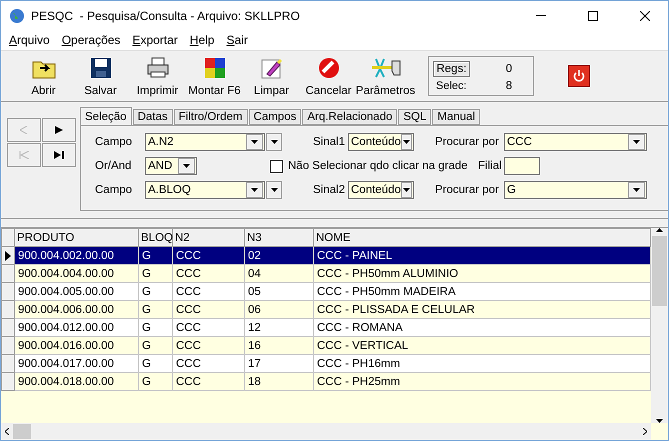  Describe the element at coordinates (76, 309) in the screenshot. I see `table-cell: 900.004.006.00.00` at that location.